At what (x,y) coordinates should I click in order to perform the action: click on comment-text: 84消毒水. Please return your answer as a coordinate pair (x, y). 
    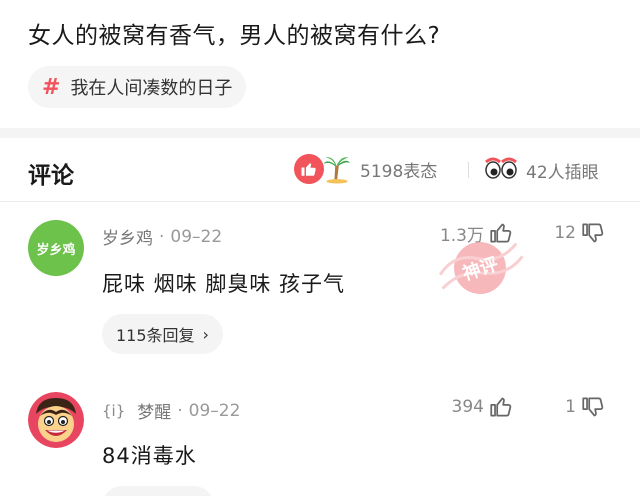
    Looking at the image, I should click on (149, 456).